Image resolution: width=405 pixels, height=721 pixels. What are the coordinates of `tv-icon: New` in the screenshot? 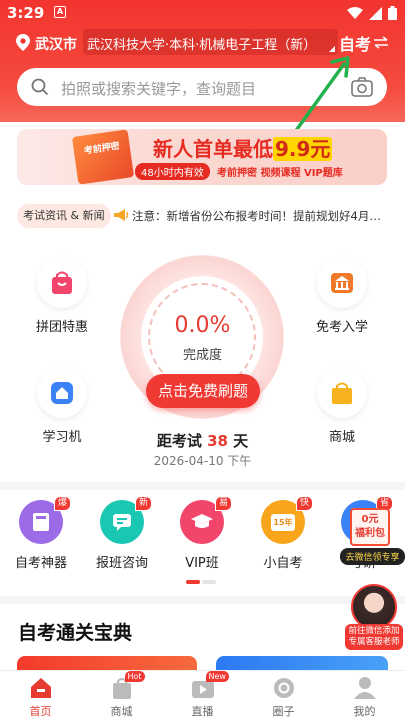 It's located at (209, 686).